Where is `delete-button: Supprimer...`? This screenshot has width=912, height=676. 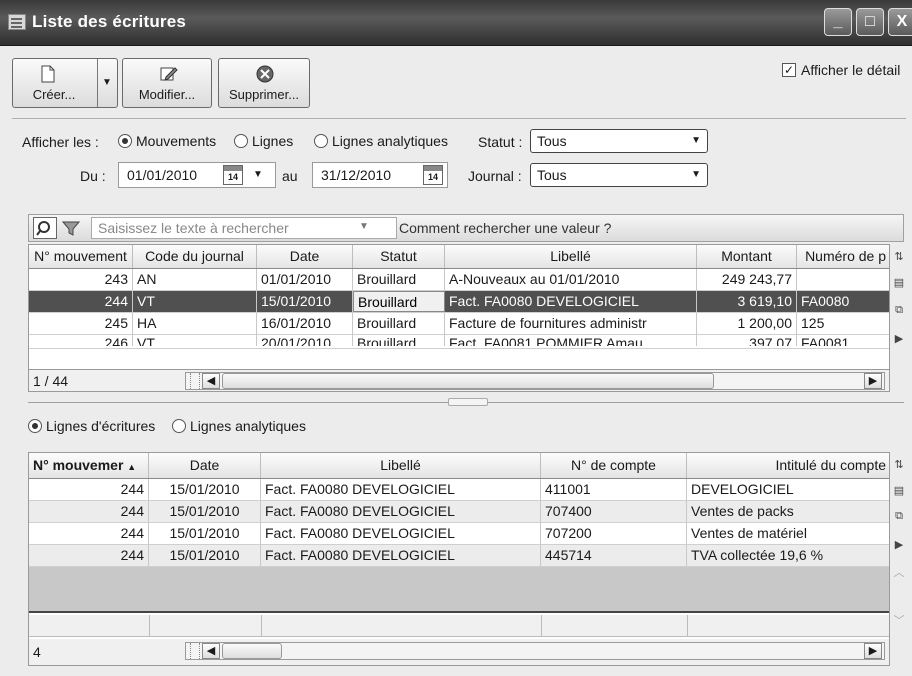 delete-button: Supprimer... is located at coordinates (264, 83).